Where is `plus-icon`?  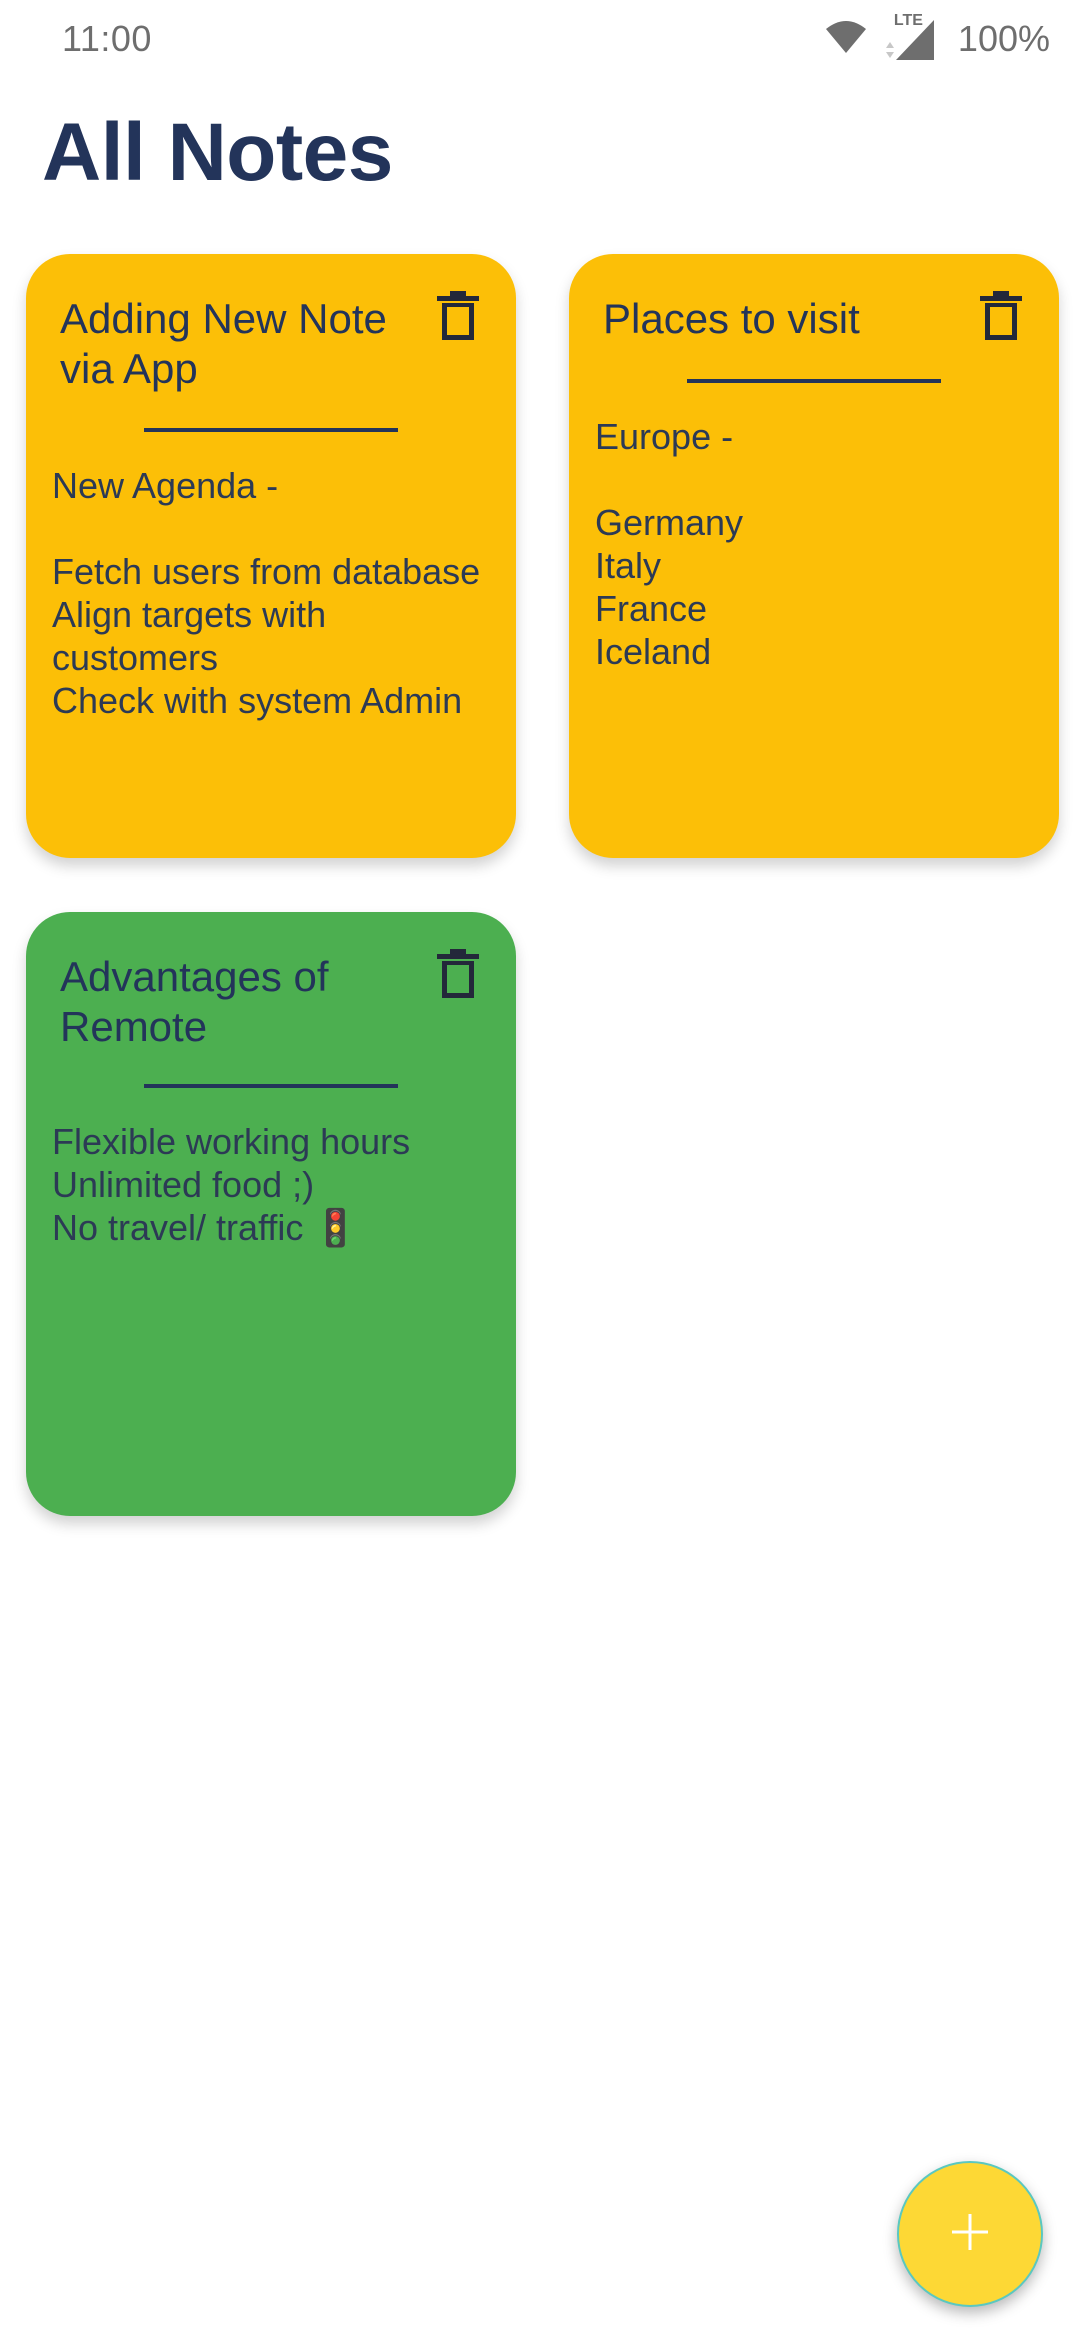 plus-icon is located at coordinates (970, 2234).